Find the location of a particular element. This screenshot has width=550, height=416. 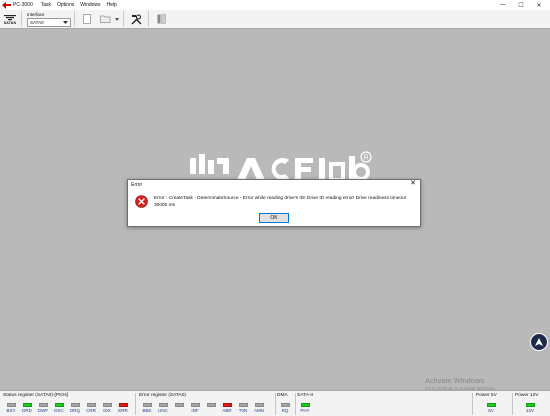

power5-title: Power 5V is located at coordinates (486, 395).